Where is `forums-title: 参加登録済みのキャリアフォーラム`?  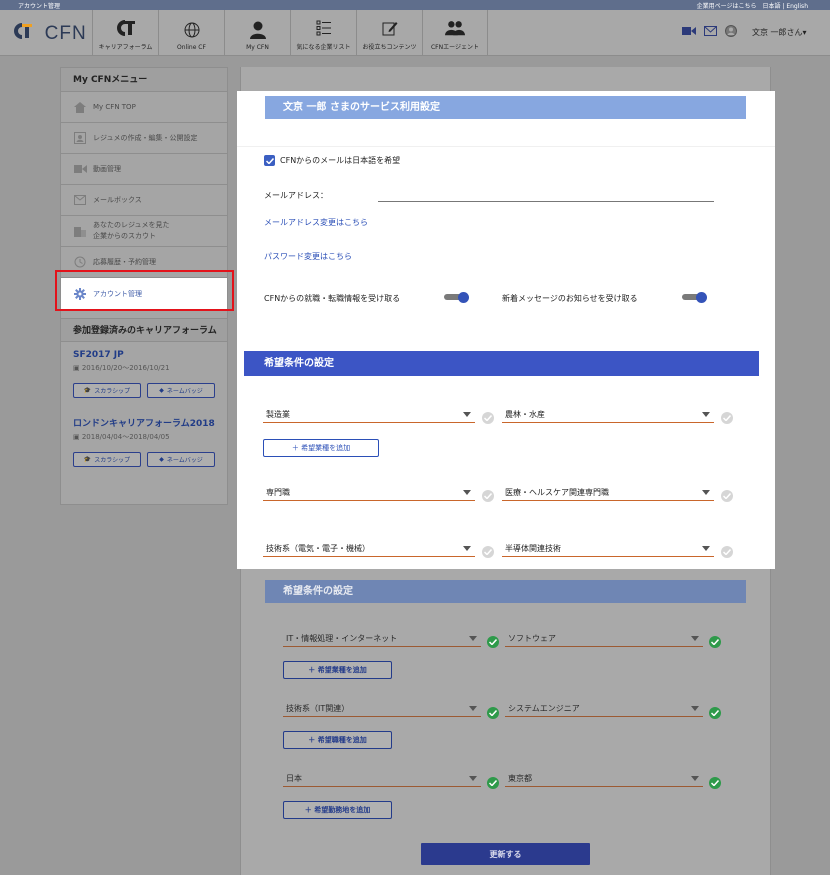 forums-title: 参加登録済みのキャリアフォーラム is located at coordinates (144, 330).